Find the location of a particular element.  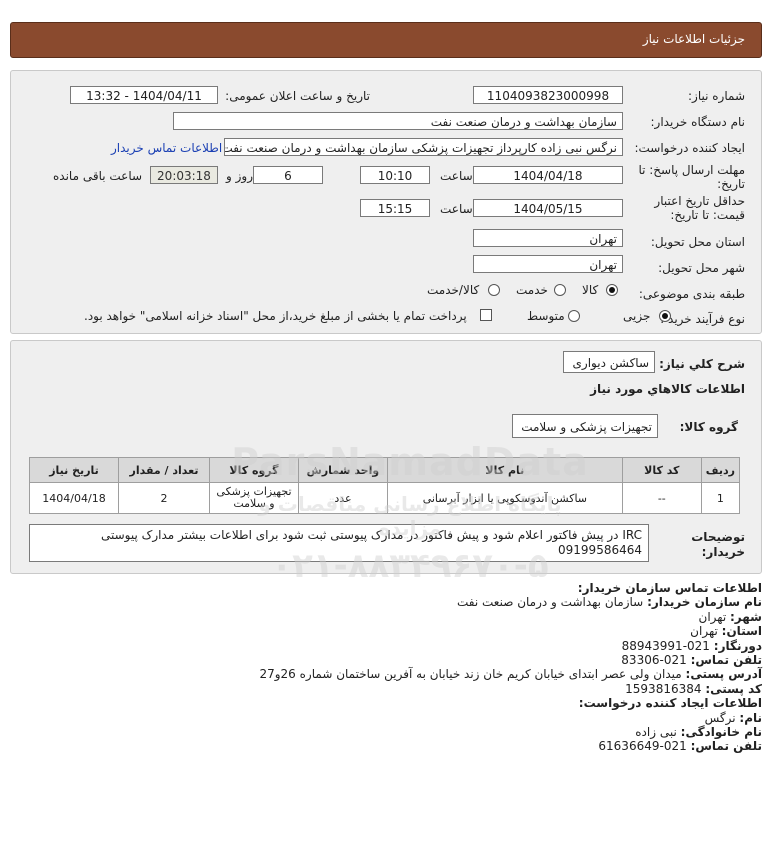

creator-name-value: نرگس is located at coordinates (720, 717).